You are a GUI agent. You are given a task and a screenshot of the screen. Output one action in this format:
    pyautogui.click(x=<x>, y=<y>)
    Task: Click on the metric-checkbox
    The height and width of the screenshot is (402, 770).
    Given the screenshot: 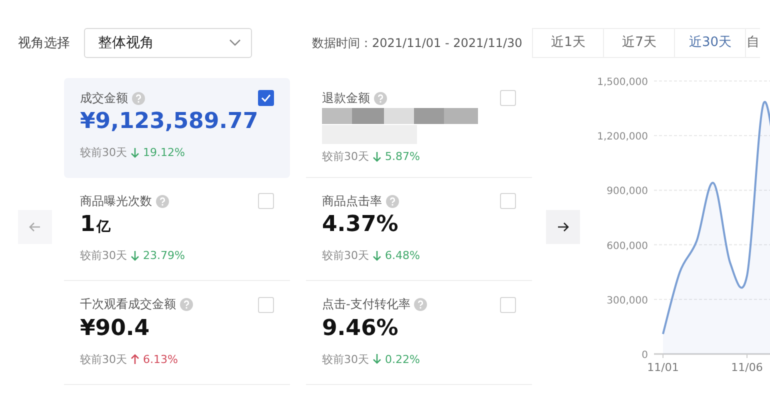 What is the action you would take?
    pyautogui.click(x=266, y=98)
    